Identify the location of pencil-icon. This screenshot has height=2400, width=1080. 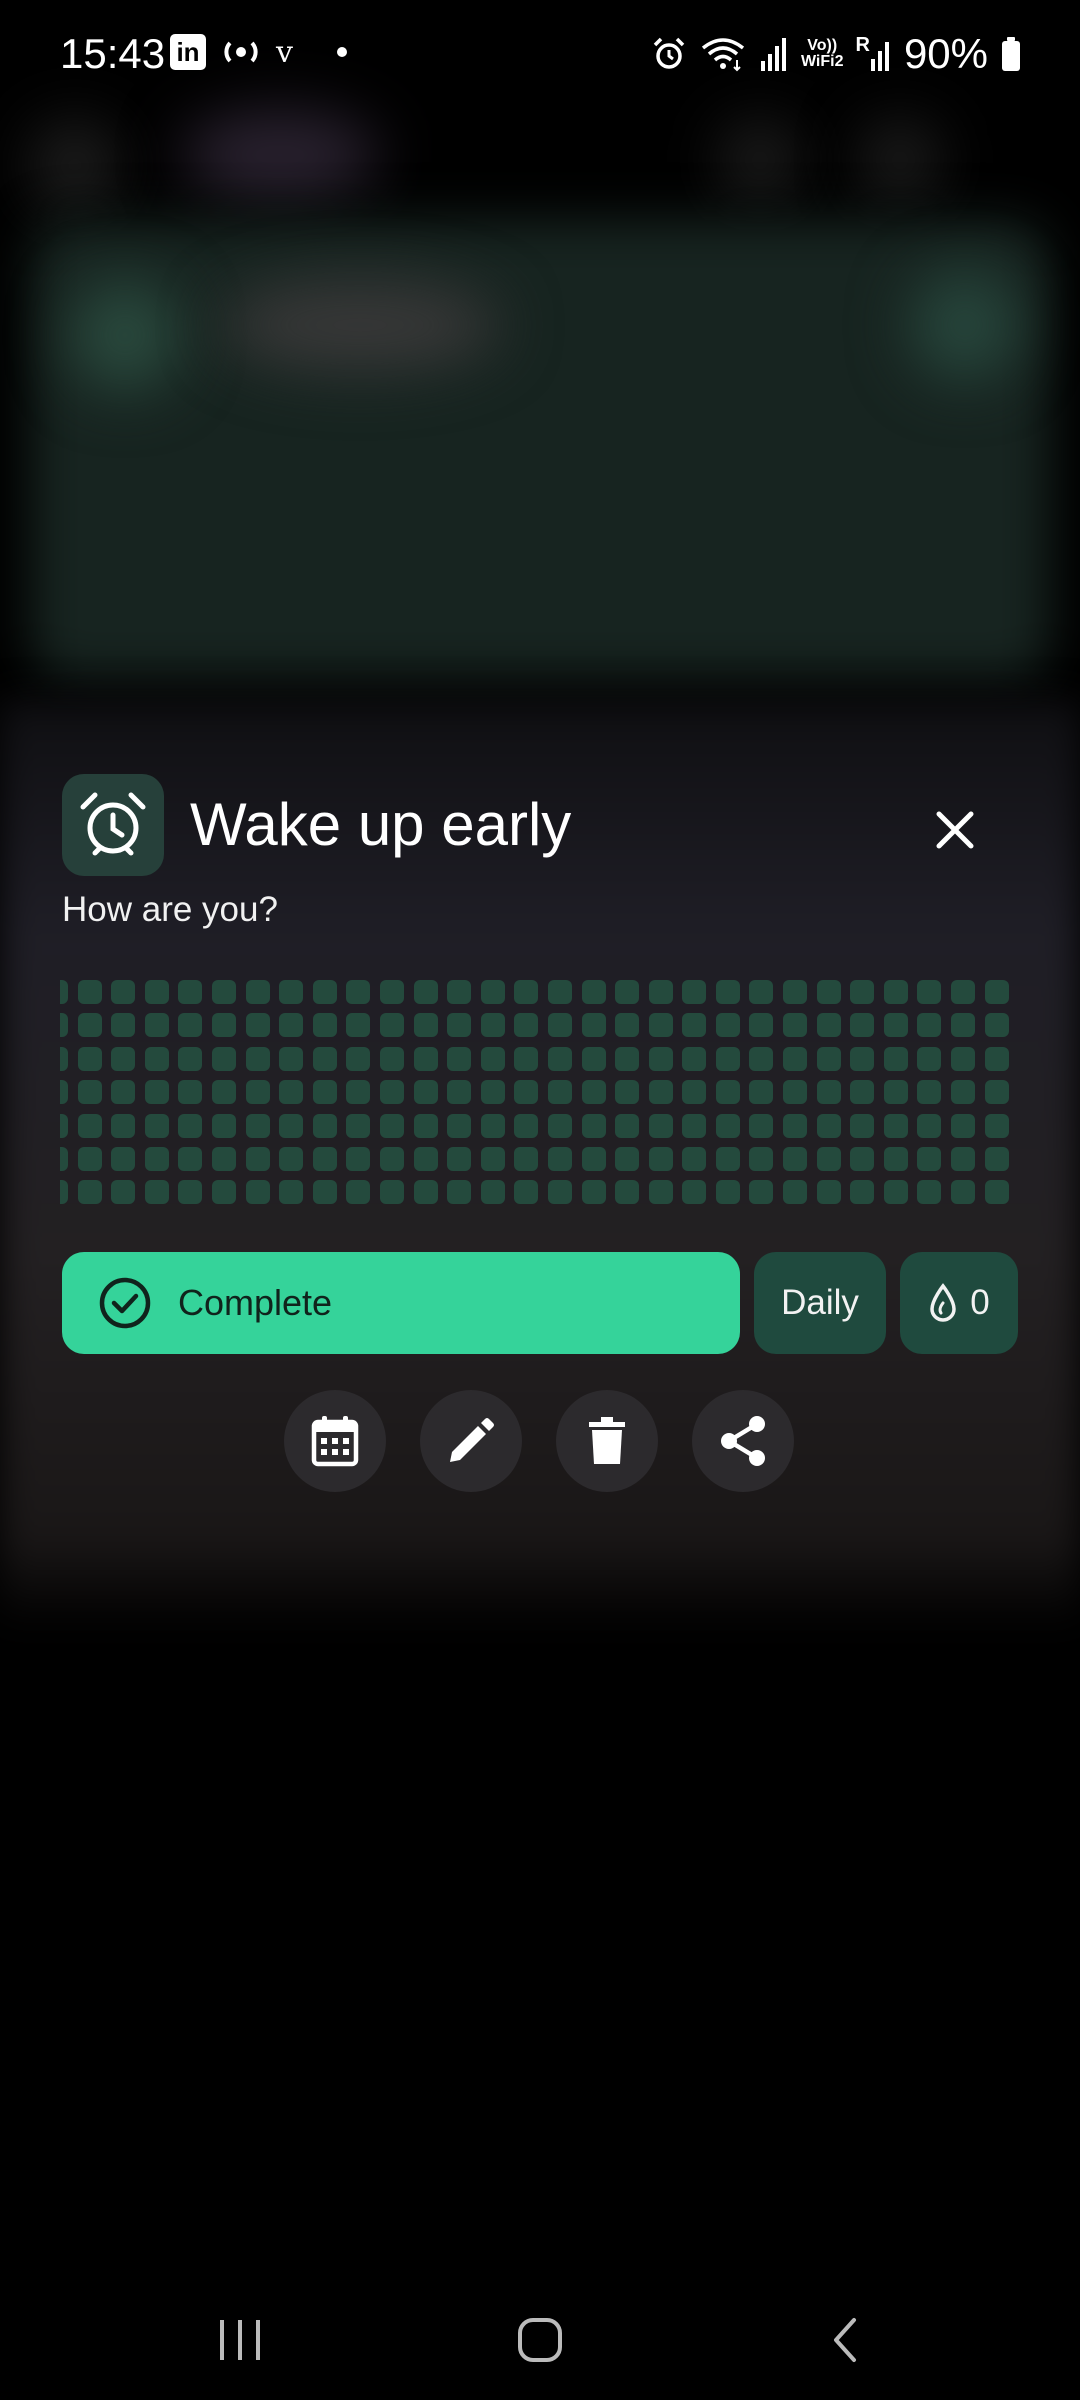
(472, 1440).